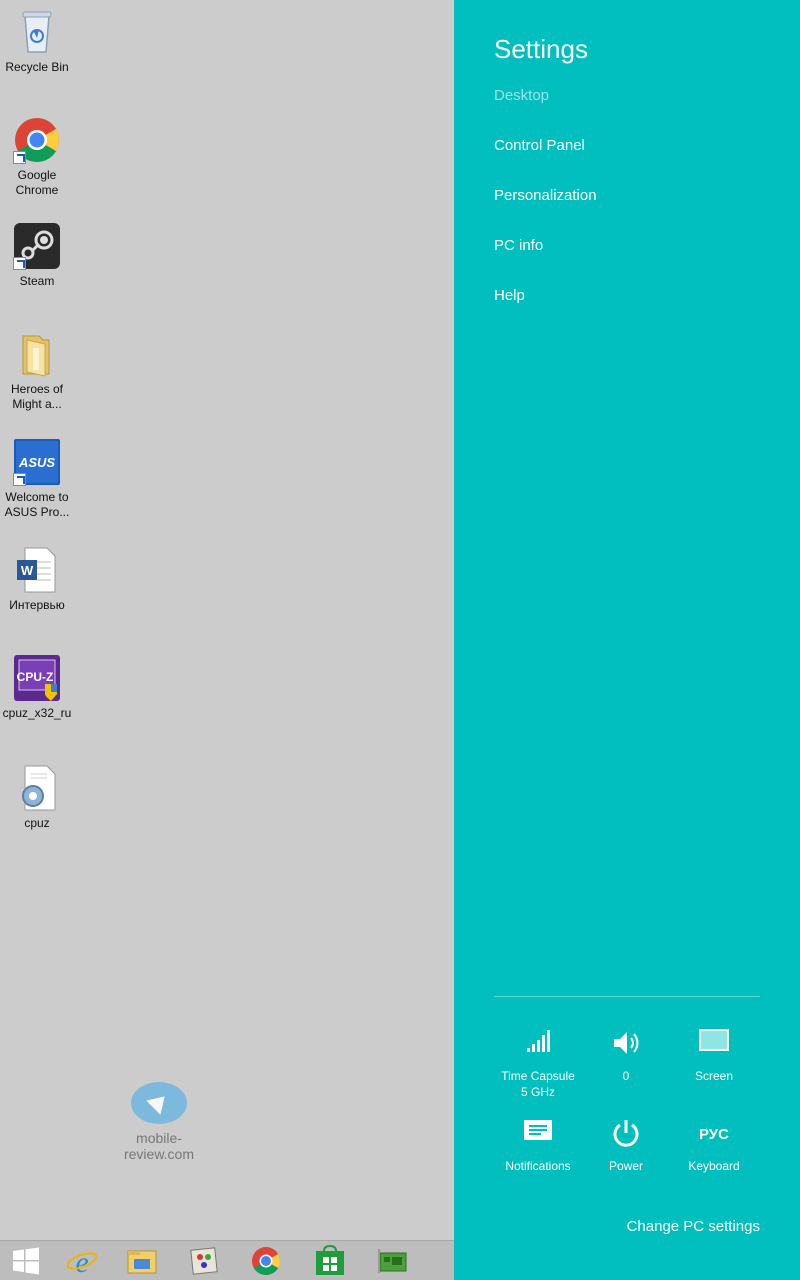 The image size is (800, 1280). I want to click on desktop-icon-interview-doc: W Интервью, so click(37, 579).